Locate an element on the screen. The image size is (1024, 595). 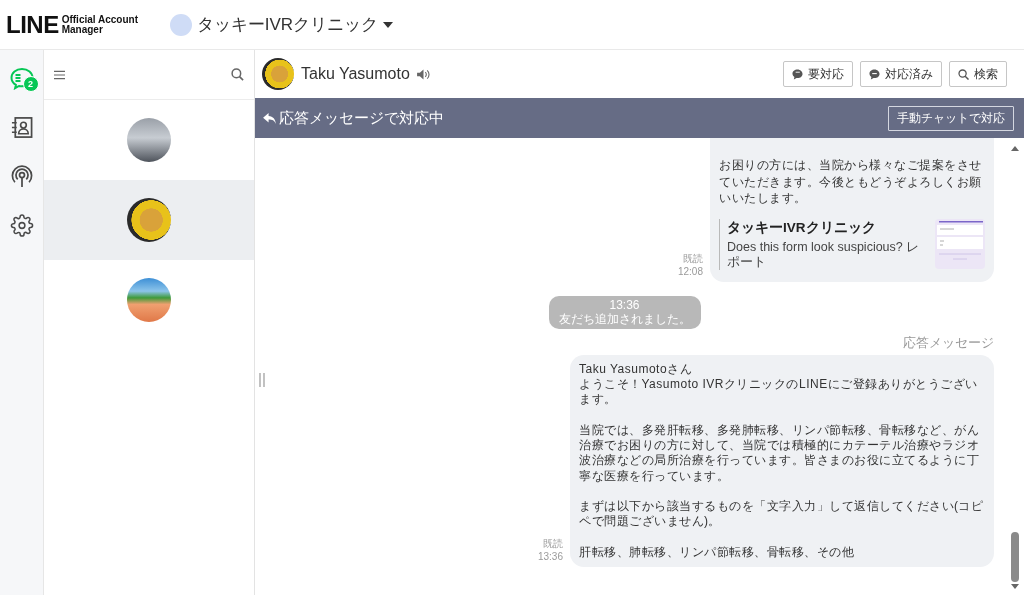
message-text: Taku Yasumotoさん is located at coordinates (636, 369).